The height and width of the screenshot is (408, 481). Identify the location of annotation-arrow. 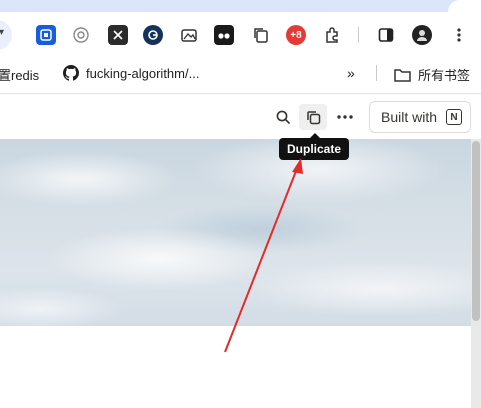
(263, 255).